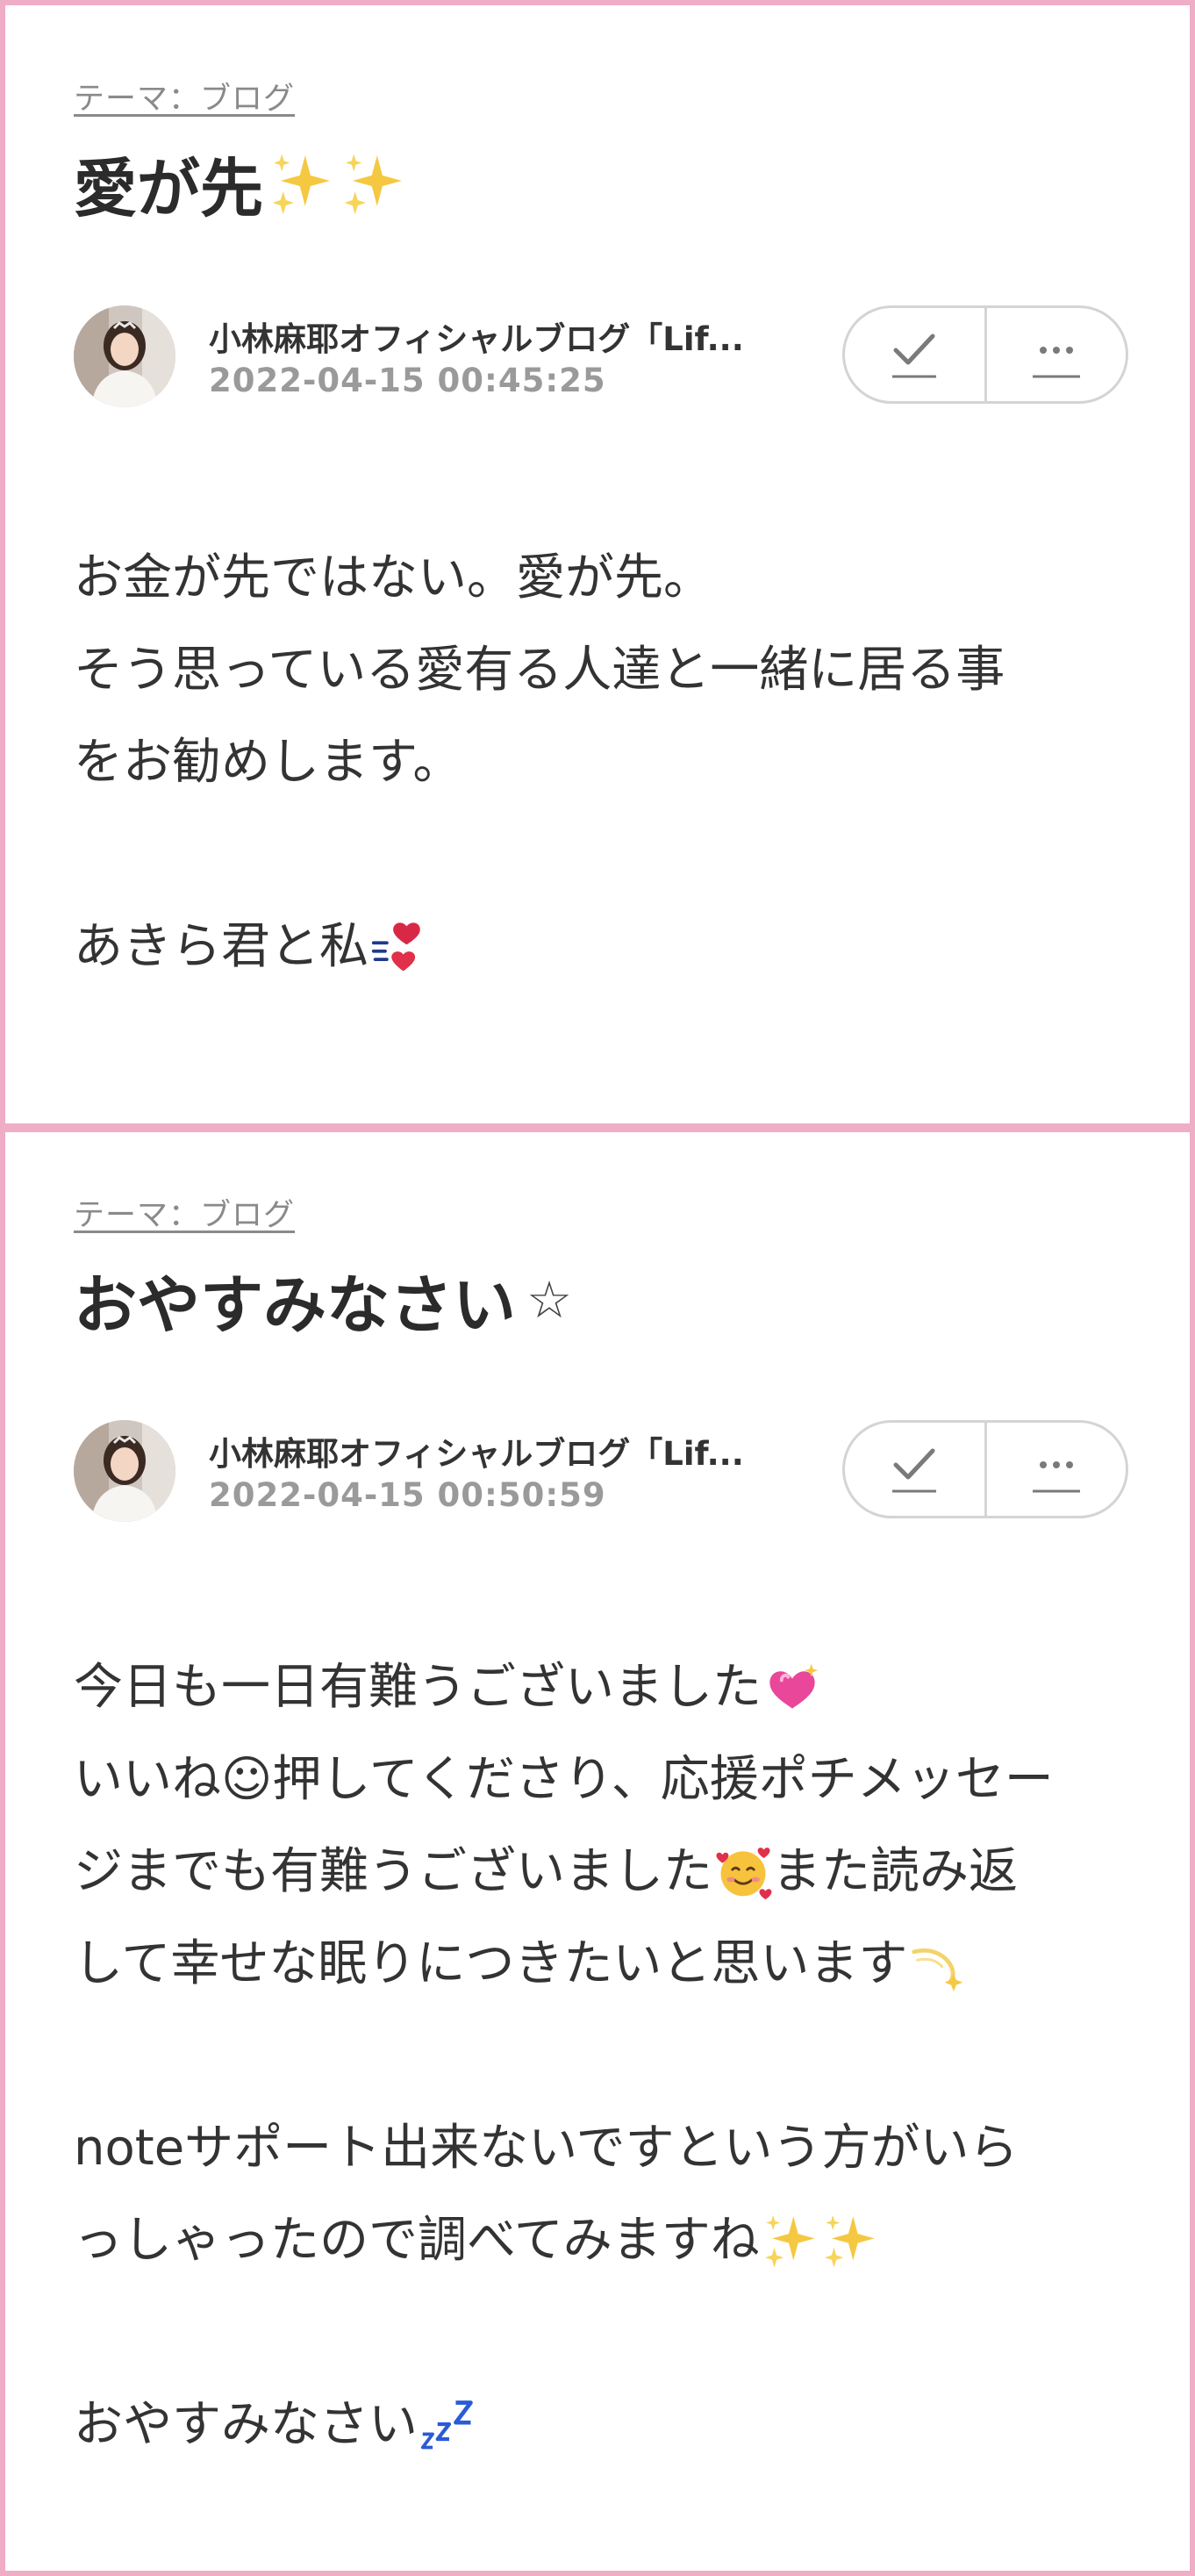 Image resolution: width=1195 pixels, height=2576 pixels. Describe the element at coordinates (268, 763) in the screenshot. I see `body-line: をお勧めします。` at that location.